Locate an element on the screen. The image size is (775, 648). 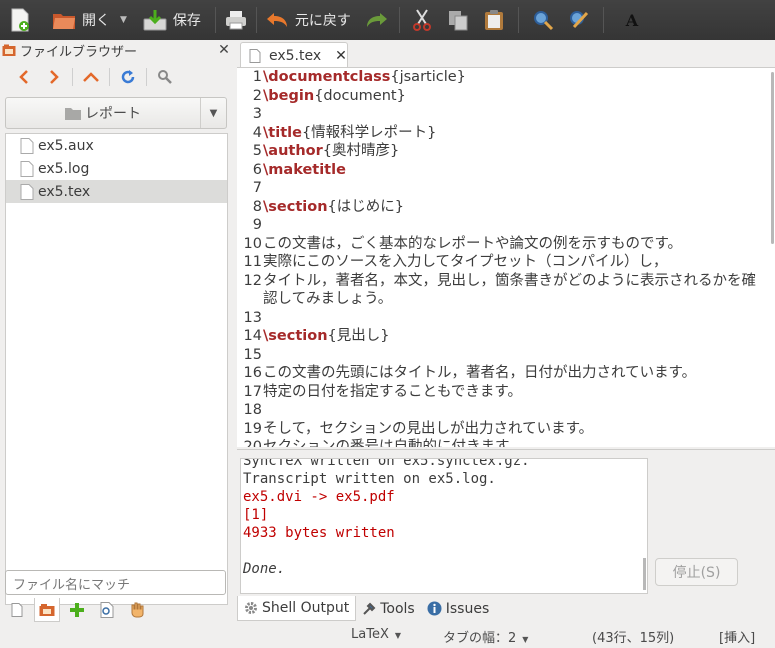
snippets-tab-icon is located at coordinates (137, 610).